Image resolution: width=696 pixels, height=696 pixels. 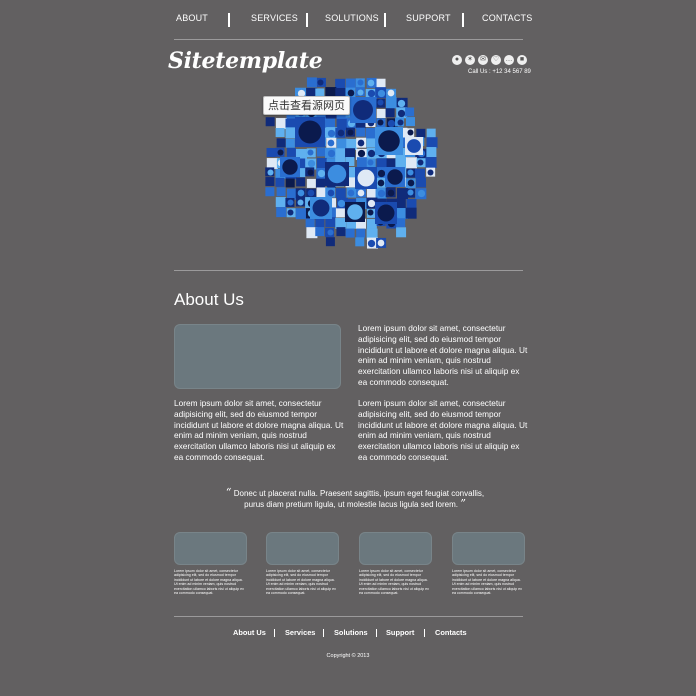 What do you see at coordinates (257, 356) in the screenshot?
I see `image-placeholder` at bounding box center [257, 356].